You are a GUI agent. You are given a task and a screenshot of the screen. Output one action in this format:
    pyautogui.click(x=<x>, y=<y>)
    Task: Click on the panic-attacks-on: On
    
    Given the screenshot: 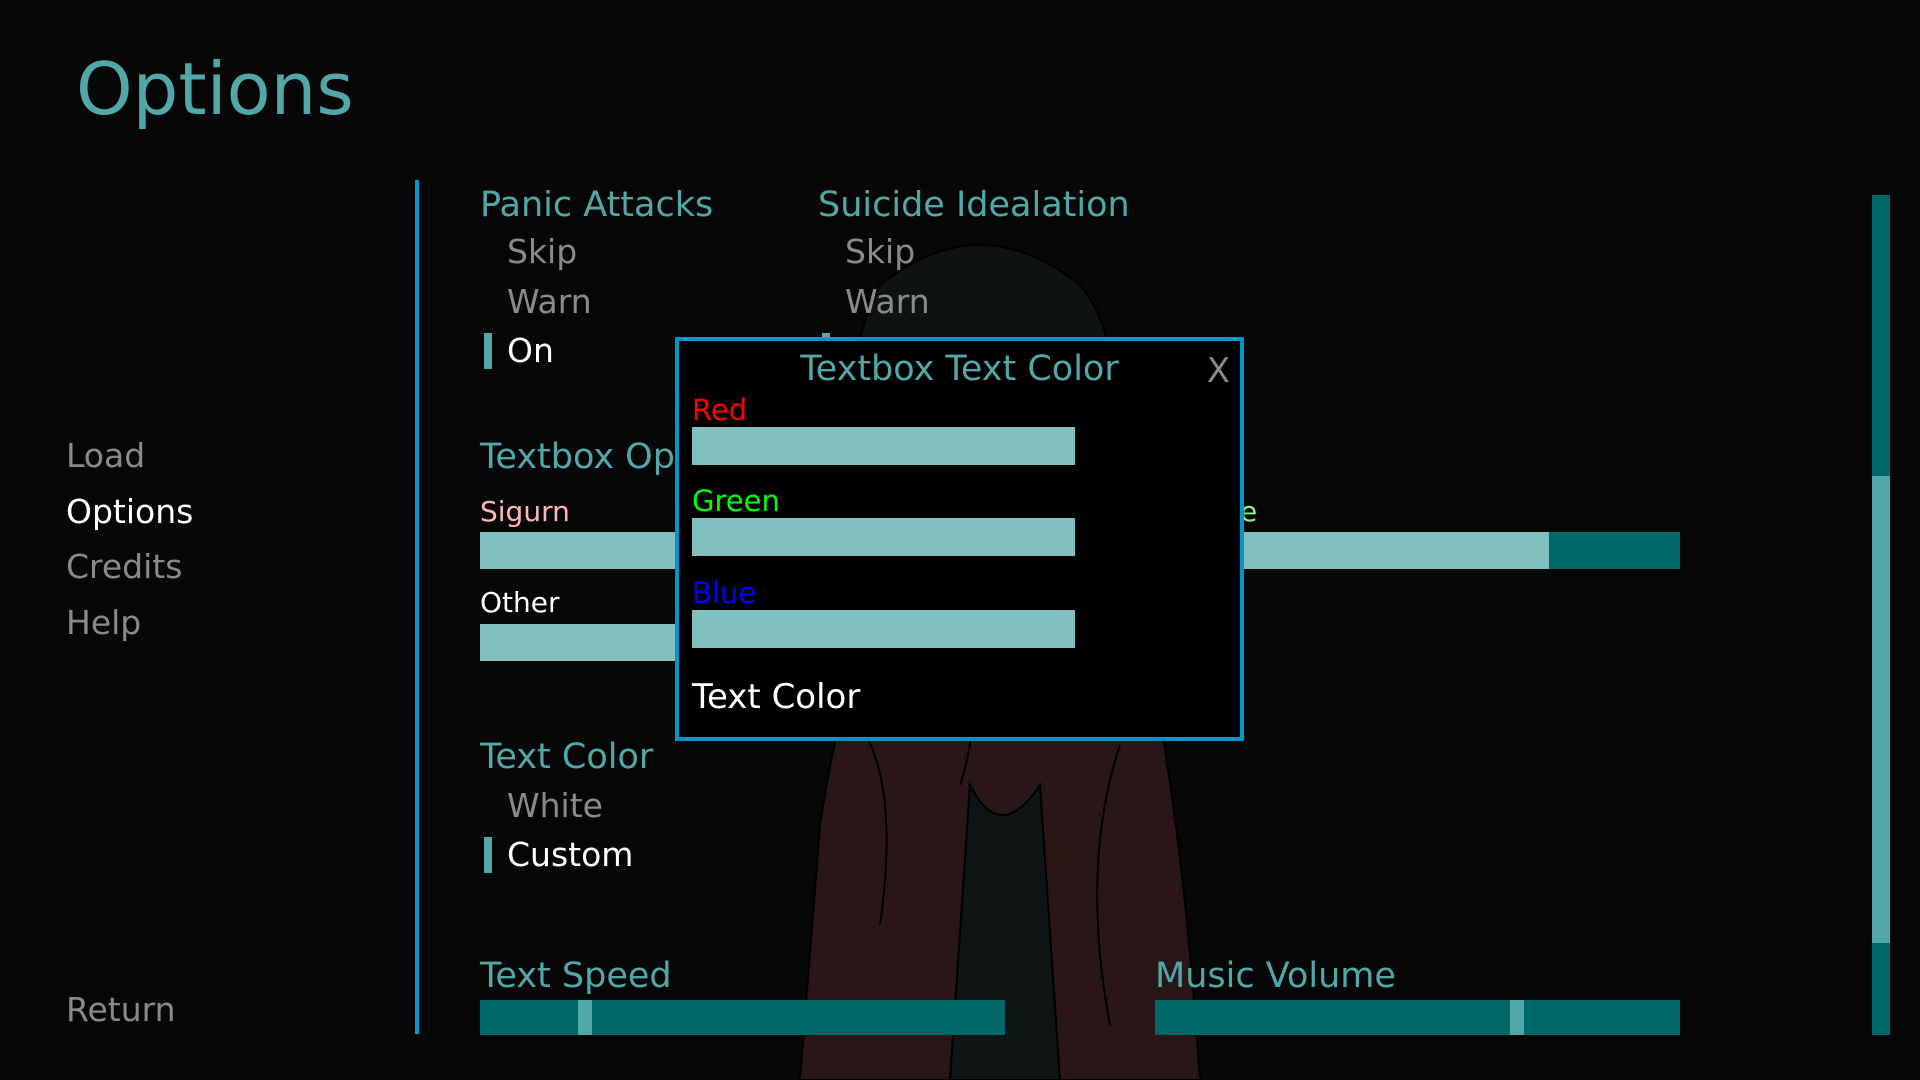 What is the action you would take?
    pyautogui.click(x=530, y=351)
    